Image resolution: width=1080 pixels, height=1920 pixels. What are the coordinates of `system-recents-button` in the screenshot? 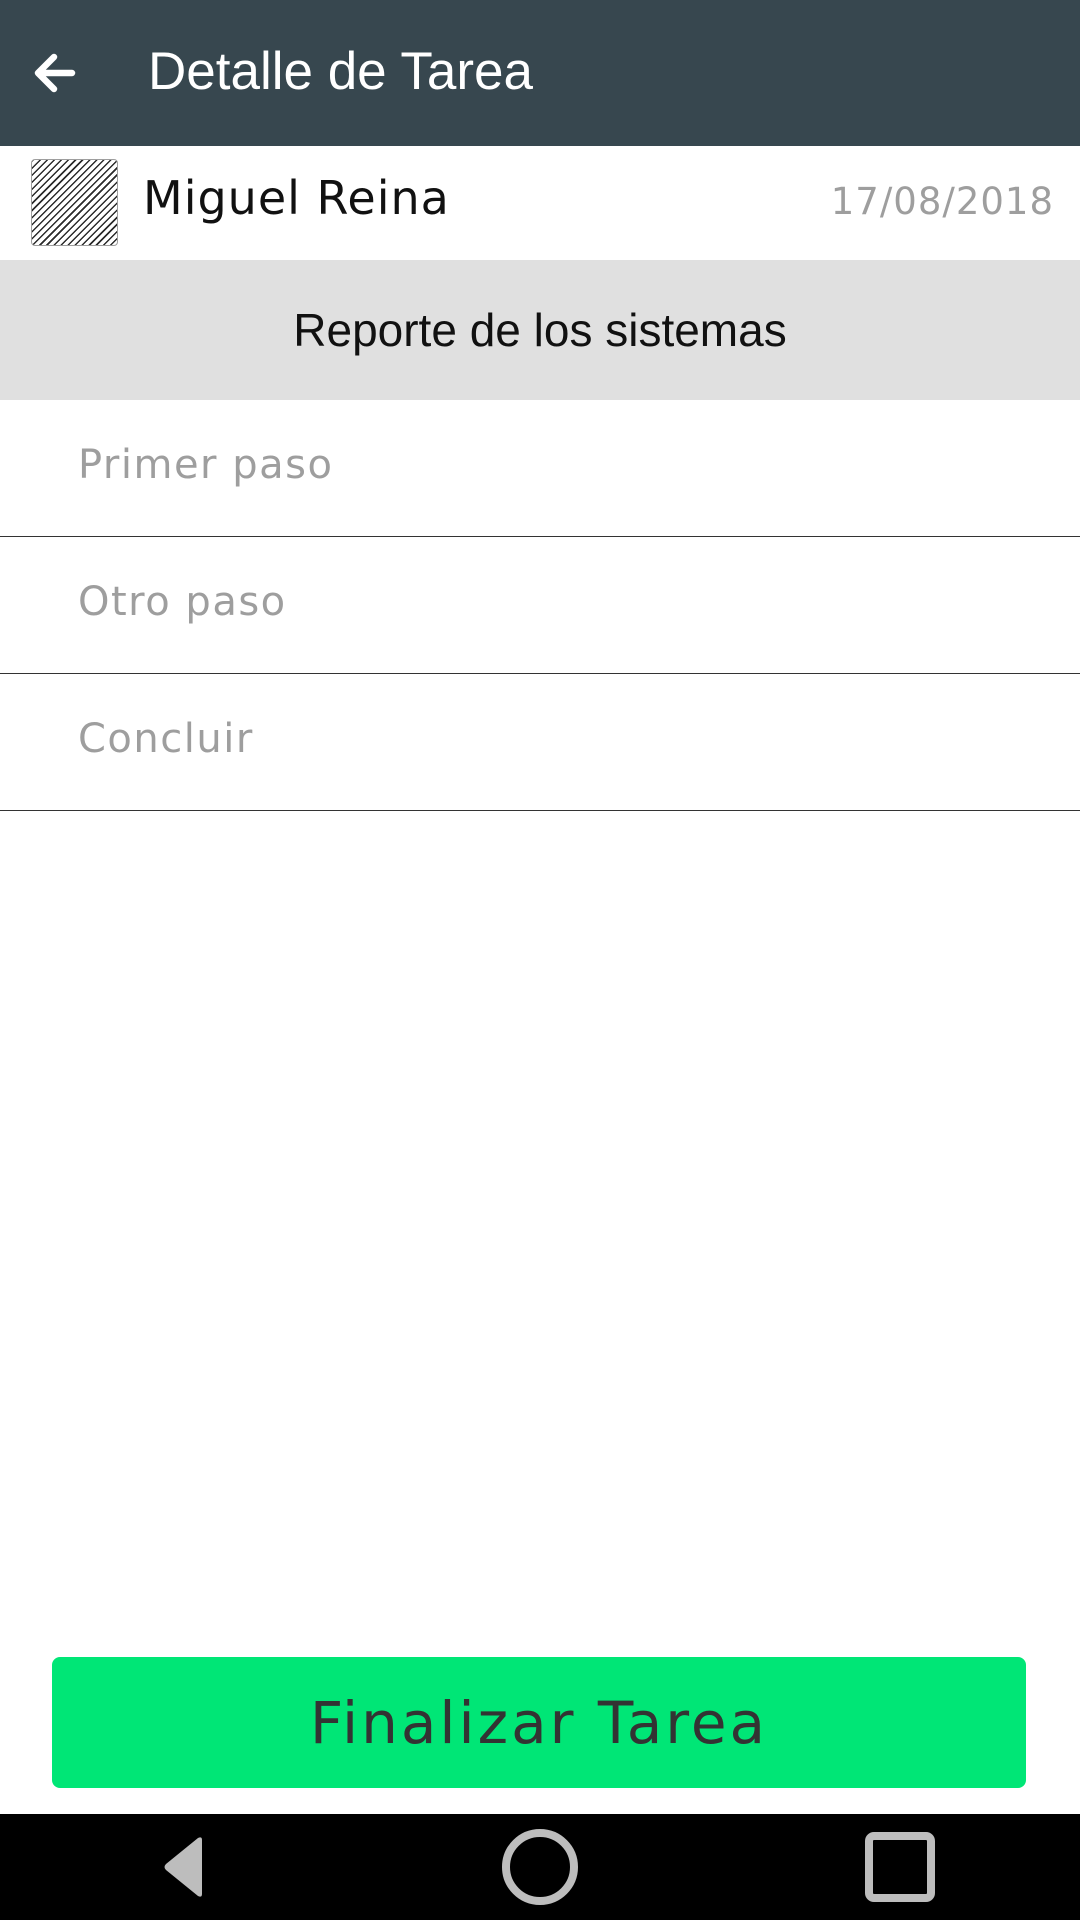 It's located at (900, 1867).